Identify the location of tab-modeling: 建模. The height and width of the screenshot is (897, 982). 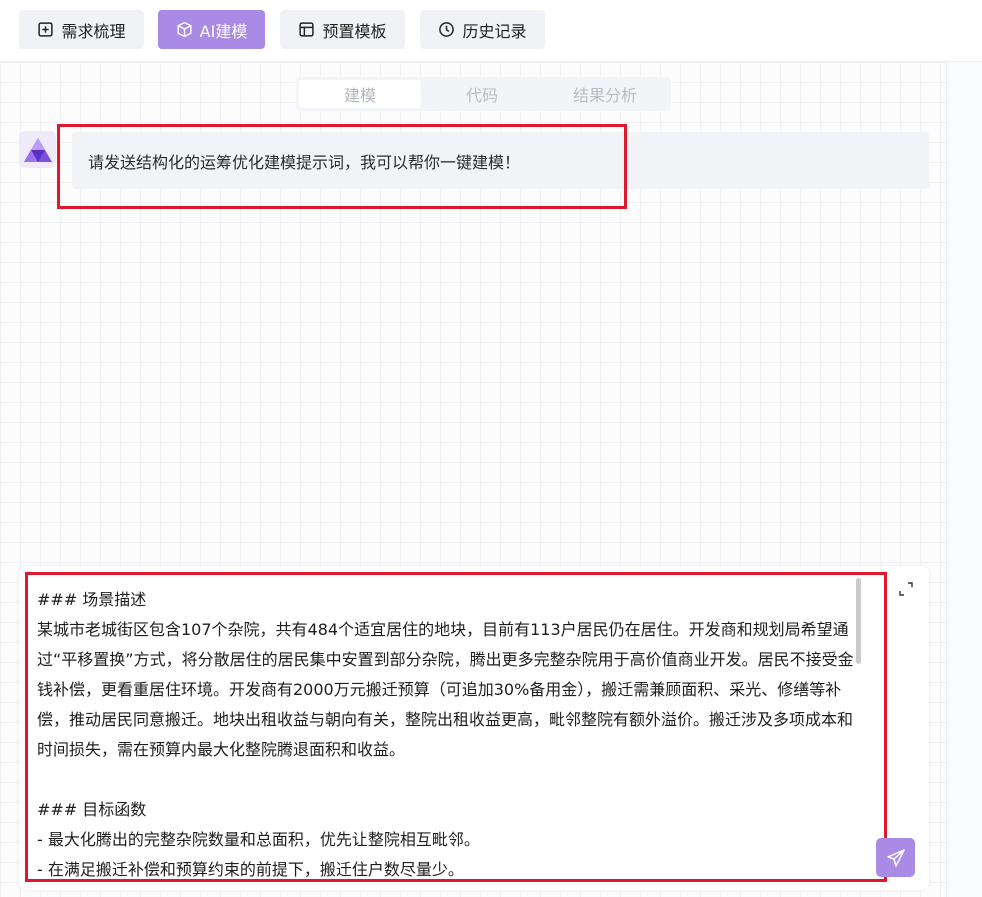
(360, 94).